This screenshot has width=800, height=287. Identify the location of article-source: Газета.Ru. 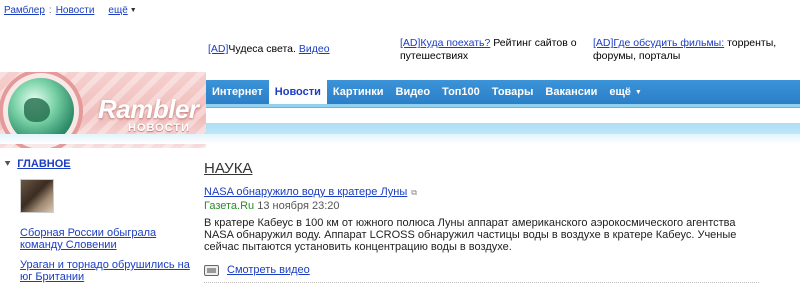
(229, 206).